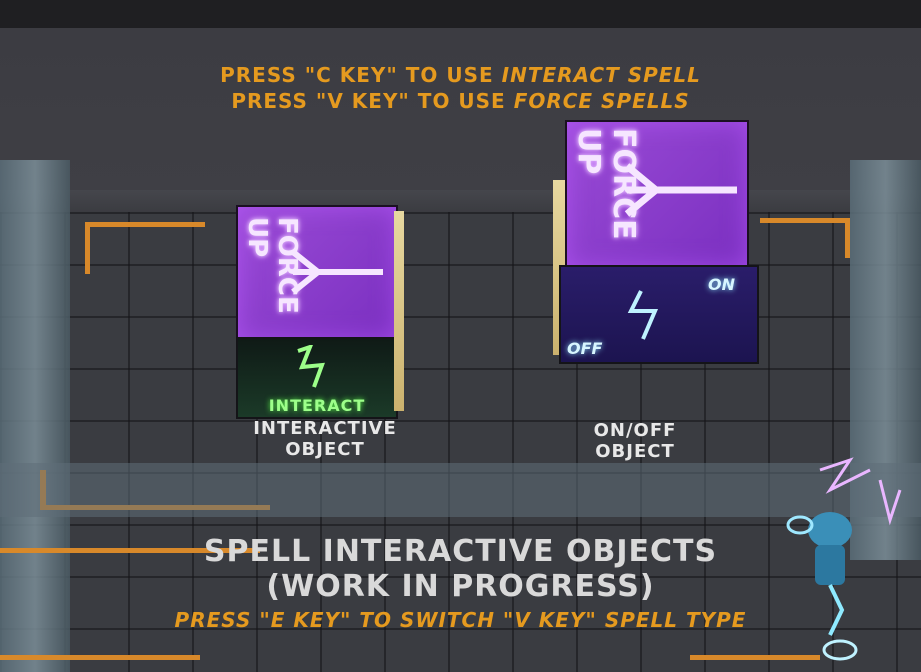 This screenshot has width=921, height=672. I want to click on label-line1: ON/OFF, so click(635, 430).